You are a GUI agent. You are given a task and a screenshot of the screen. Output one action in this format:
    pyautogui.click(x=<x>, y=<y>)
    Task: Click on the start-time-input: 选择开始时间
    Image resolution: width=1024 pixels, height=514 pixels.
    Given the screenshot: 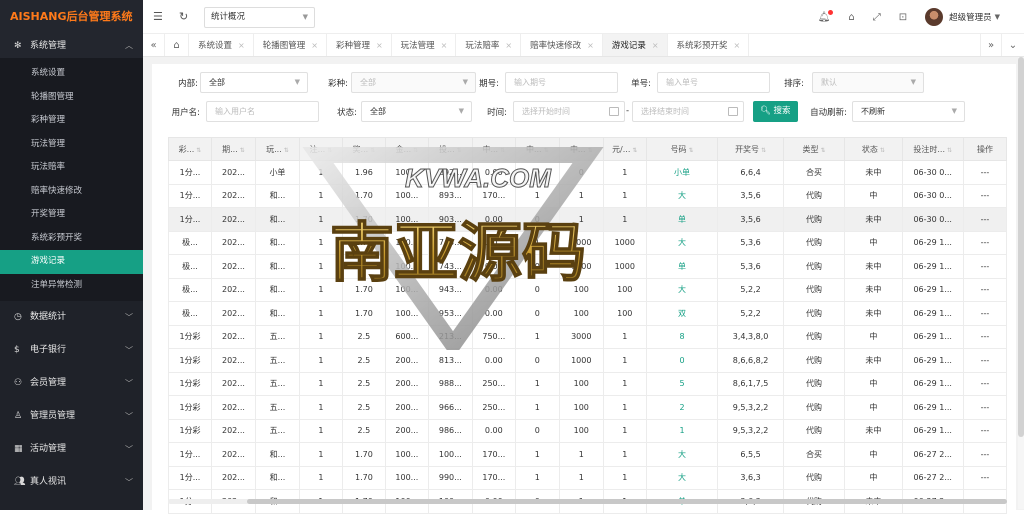 What is the action you would take?
    pyautogui.click(x=569, y=111)
    